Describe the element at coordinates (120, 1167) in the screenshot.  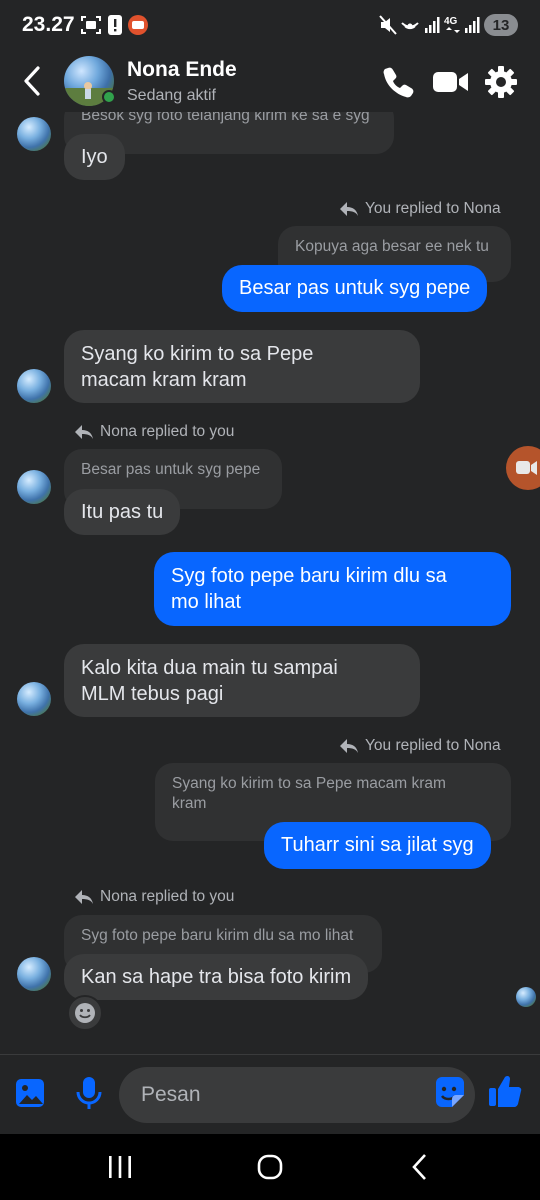
I see `recent-apps-icon` at that location.